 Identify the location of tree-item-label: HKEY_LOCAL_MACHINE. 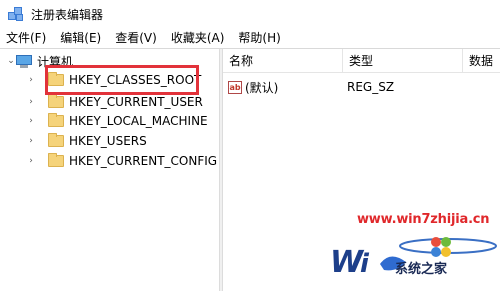
(138, 121).